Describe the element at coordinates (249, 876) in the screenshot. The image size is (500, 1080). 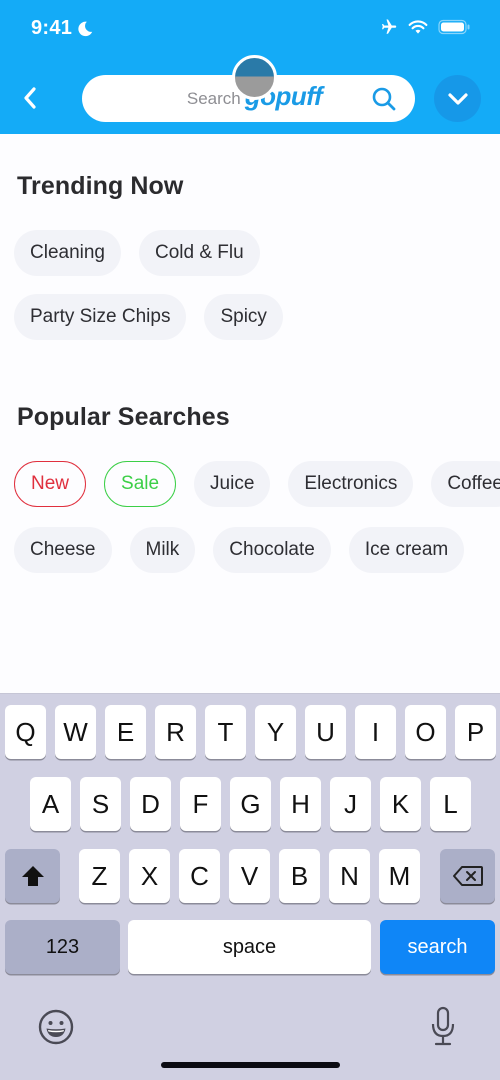
I see `key-v: V` at that location.